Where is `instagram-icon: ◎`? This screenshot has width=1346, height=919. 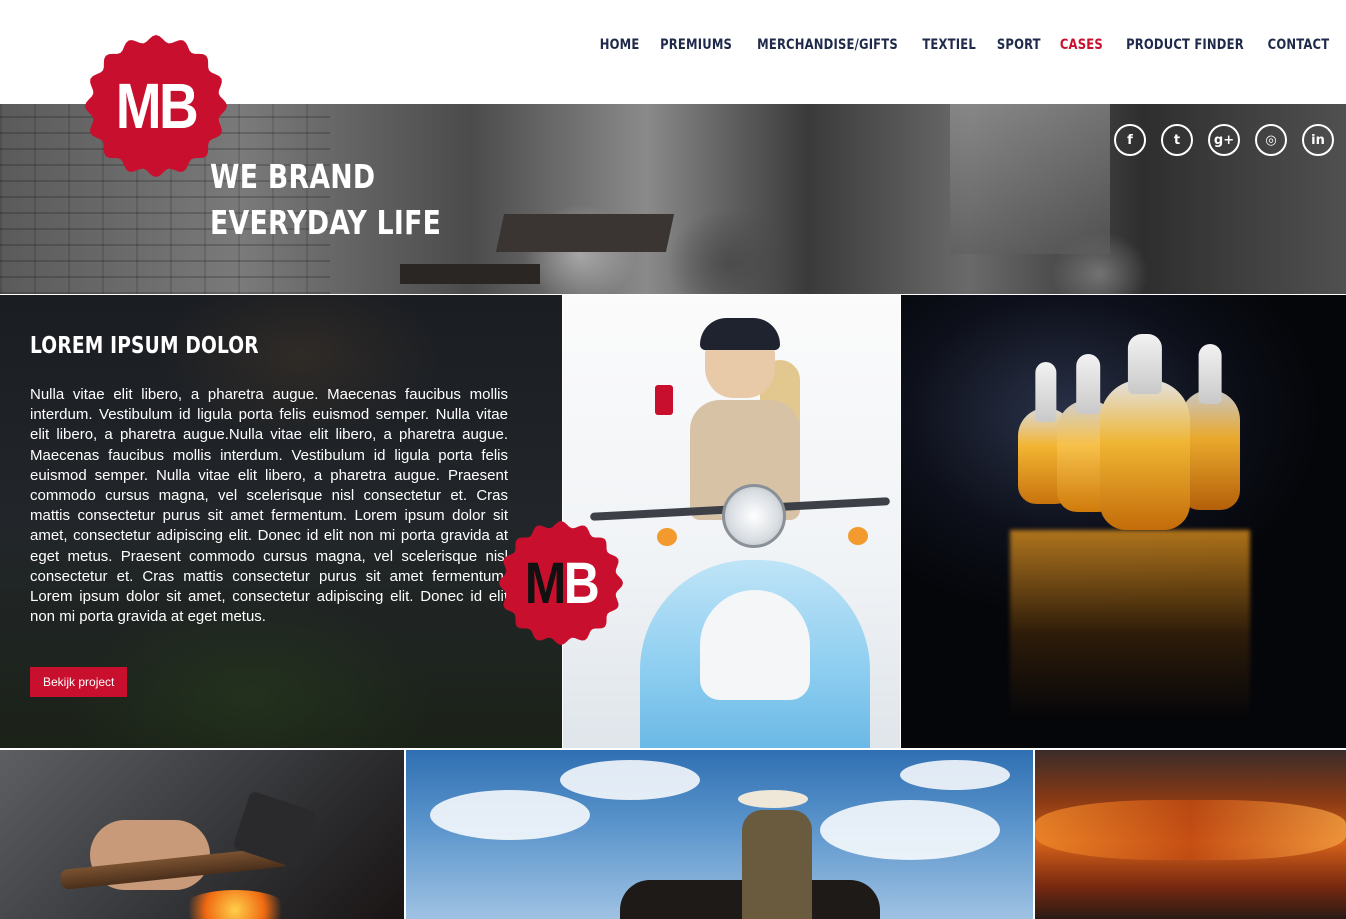
instagram-icon: ◎ is located at coordinates (1271, 140).